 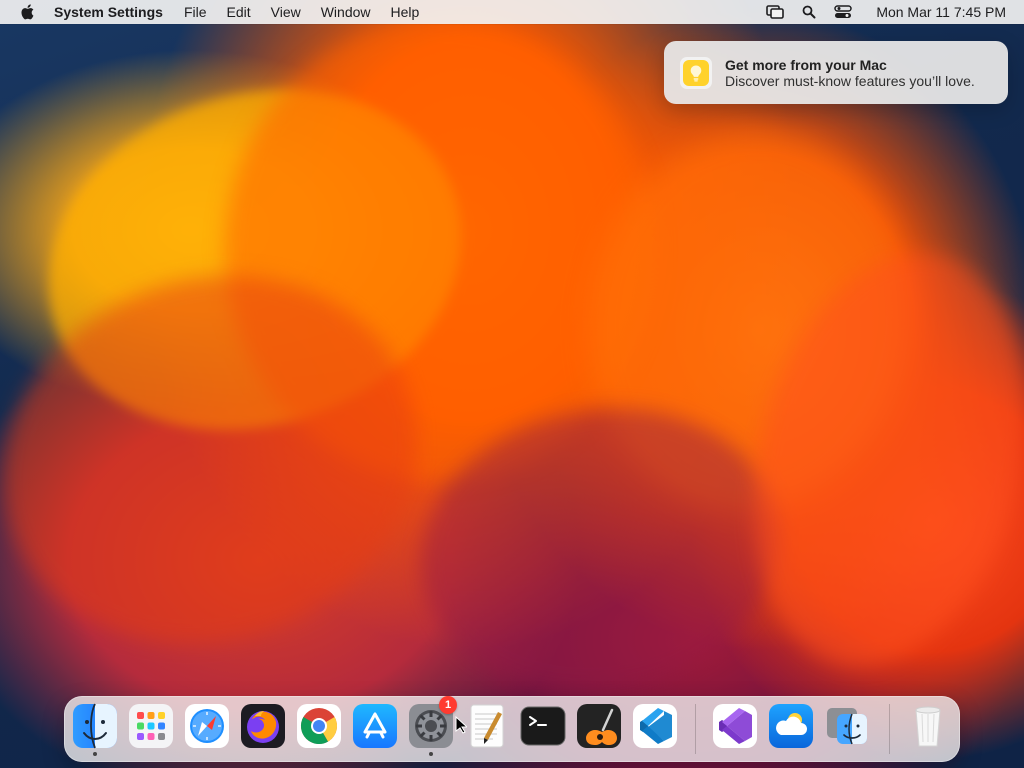 I want to click on apple-menu-icon, so click(x=28, y=12).